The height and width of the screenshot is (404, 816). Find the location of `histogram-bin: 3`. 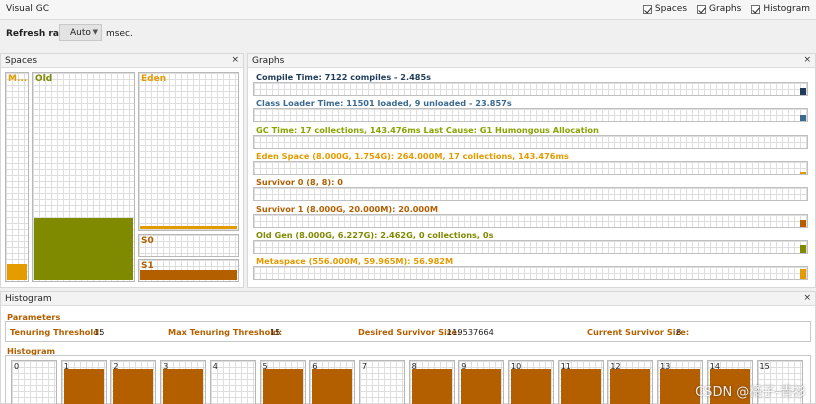

histogram-bin: 3 is located at coordinates (183, 382).